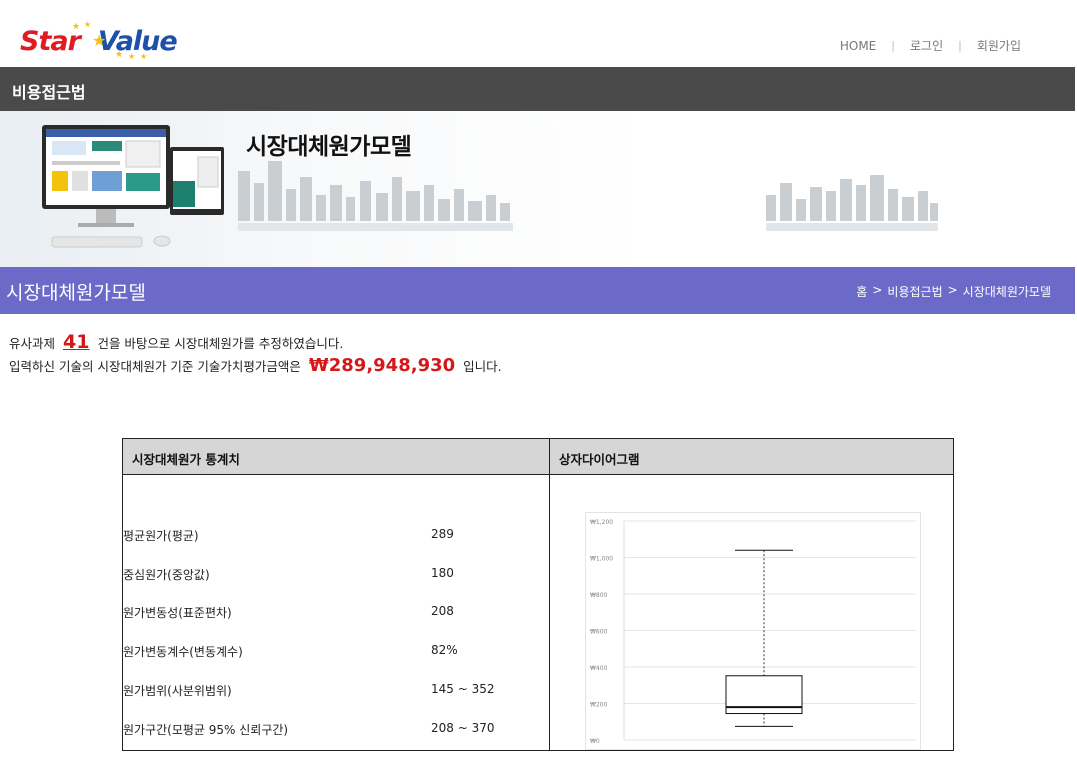 This screenshot has width=1077, height=772. I want to click on stat-value: 208 ~ 370, so click(463, 728).